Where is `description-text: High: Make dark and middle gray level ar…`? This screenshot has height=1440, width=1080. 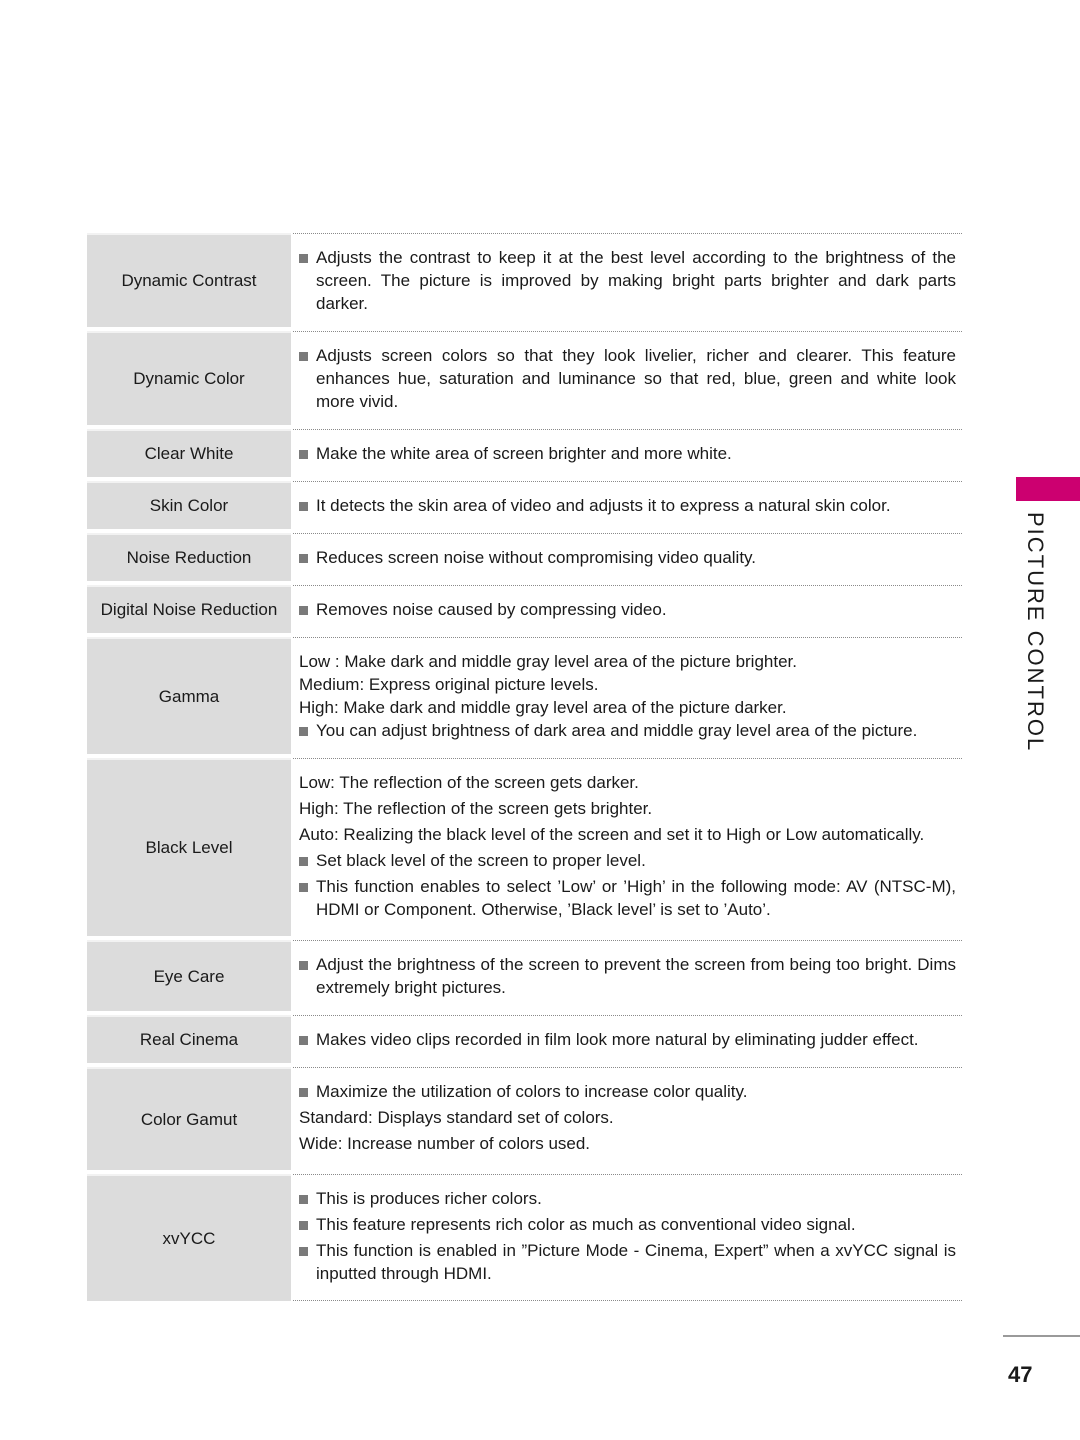
description-text: High: Make dark and middle gray level ar… is located at coordinates (543, 707).